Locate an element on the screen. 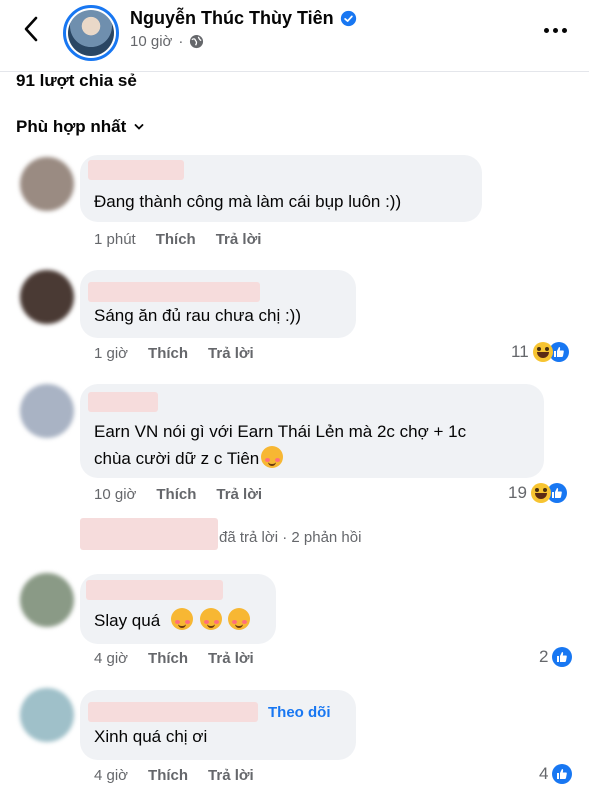 This screenshot has width=589, height=788. chevron-left-icon is located at coordinates (31, 29).